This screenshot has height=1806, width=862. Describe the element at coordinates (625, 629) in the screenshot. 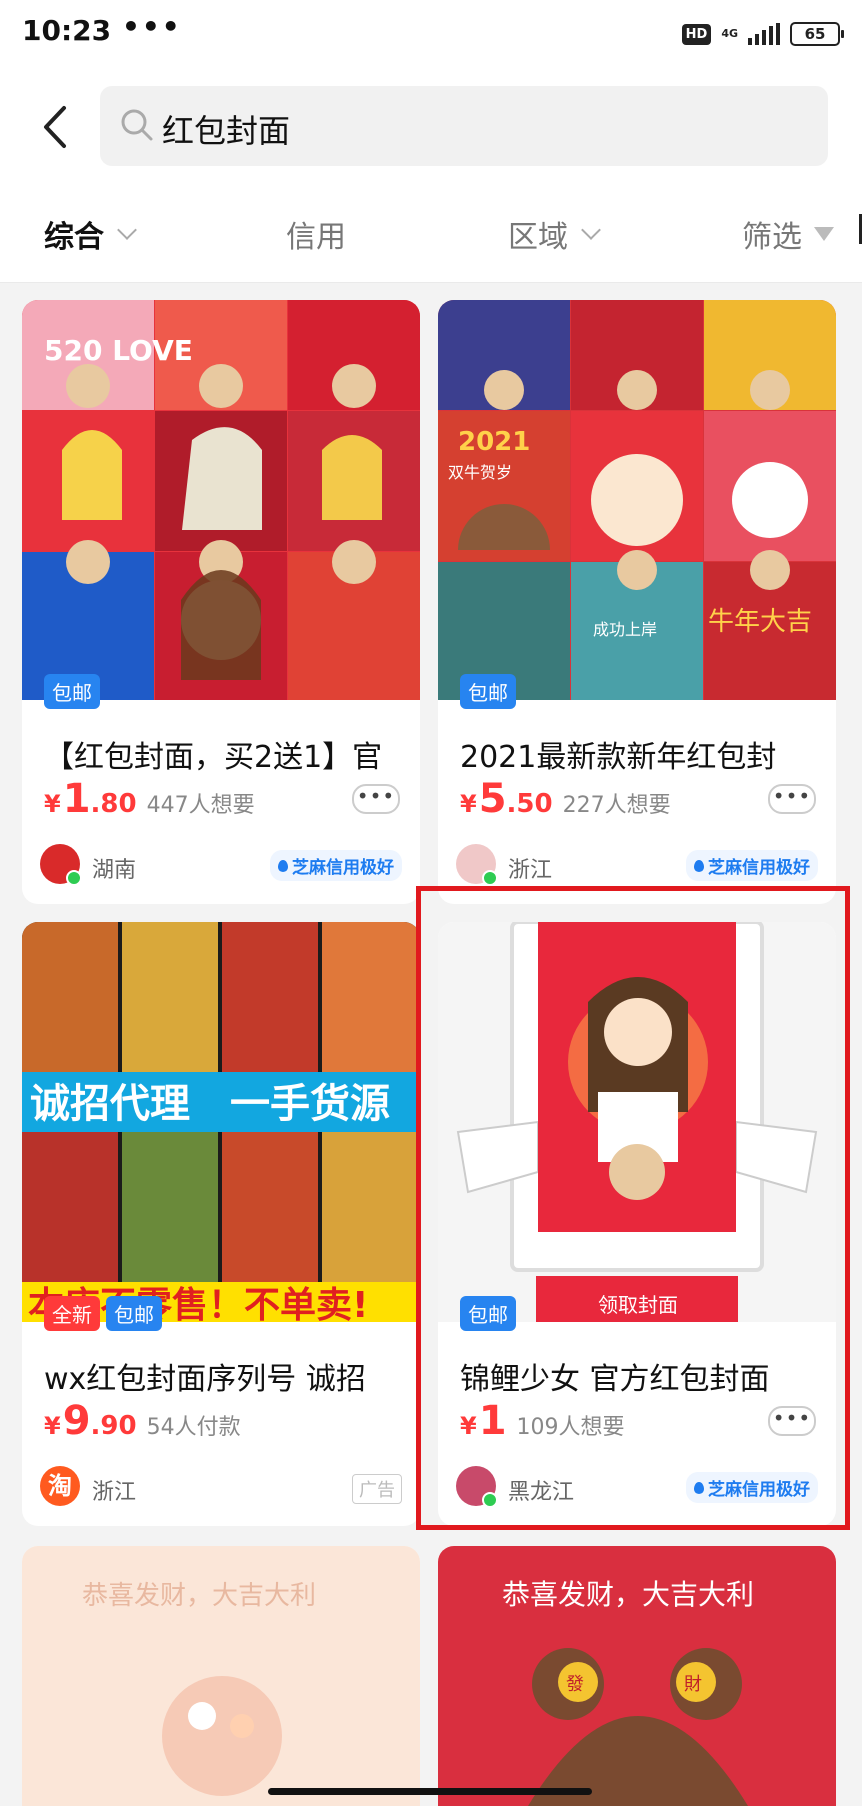

I see `image-text: 成功上岸` at that location.